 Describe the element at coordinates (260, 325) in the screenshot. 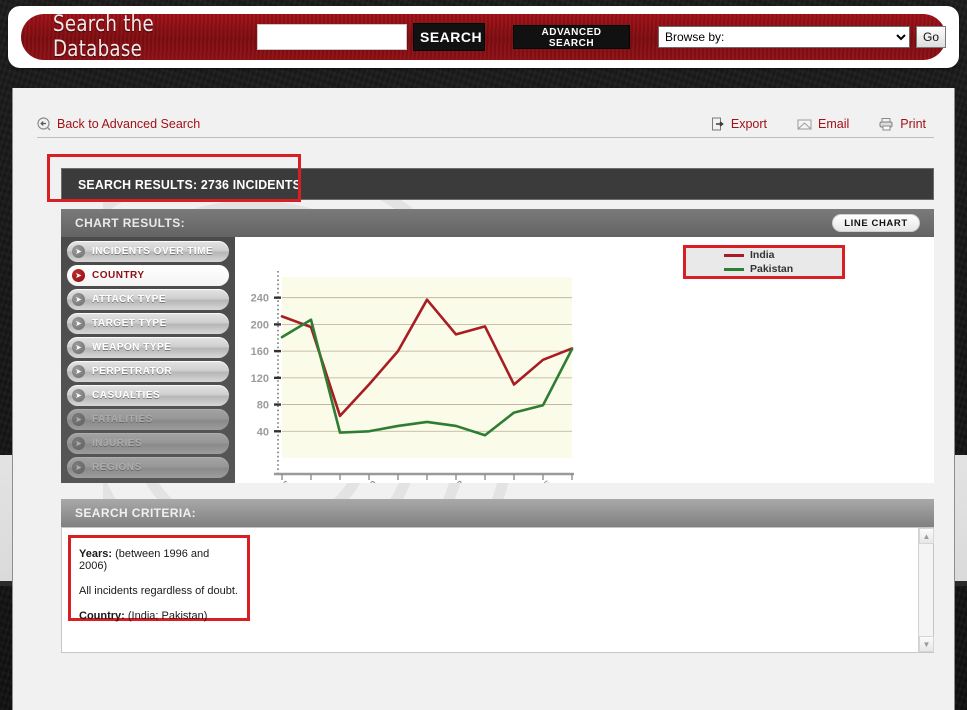

I see `y-axis-tick-label: 200` at that location.